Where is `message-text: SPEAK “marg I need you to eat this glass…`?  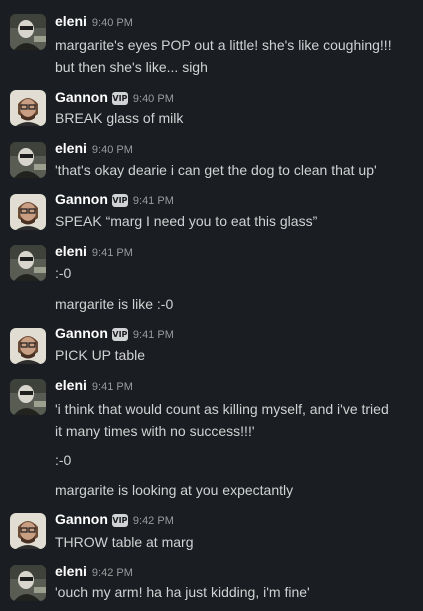
message-text: SPEAK “marg I need you to eat this glass… is located at coordinates (186, 221).